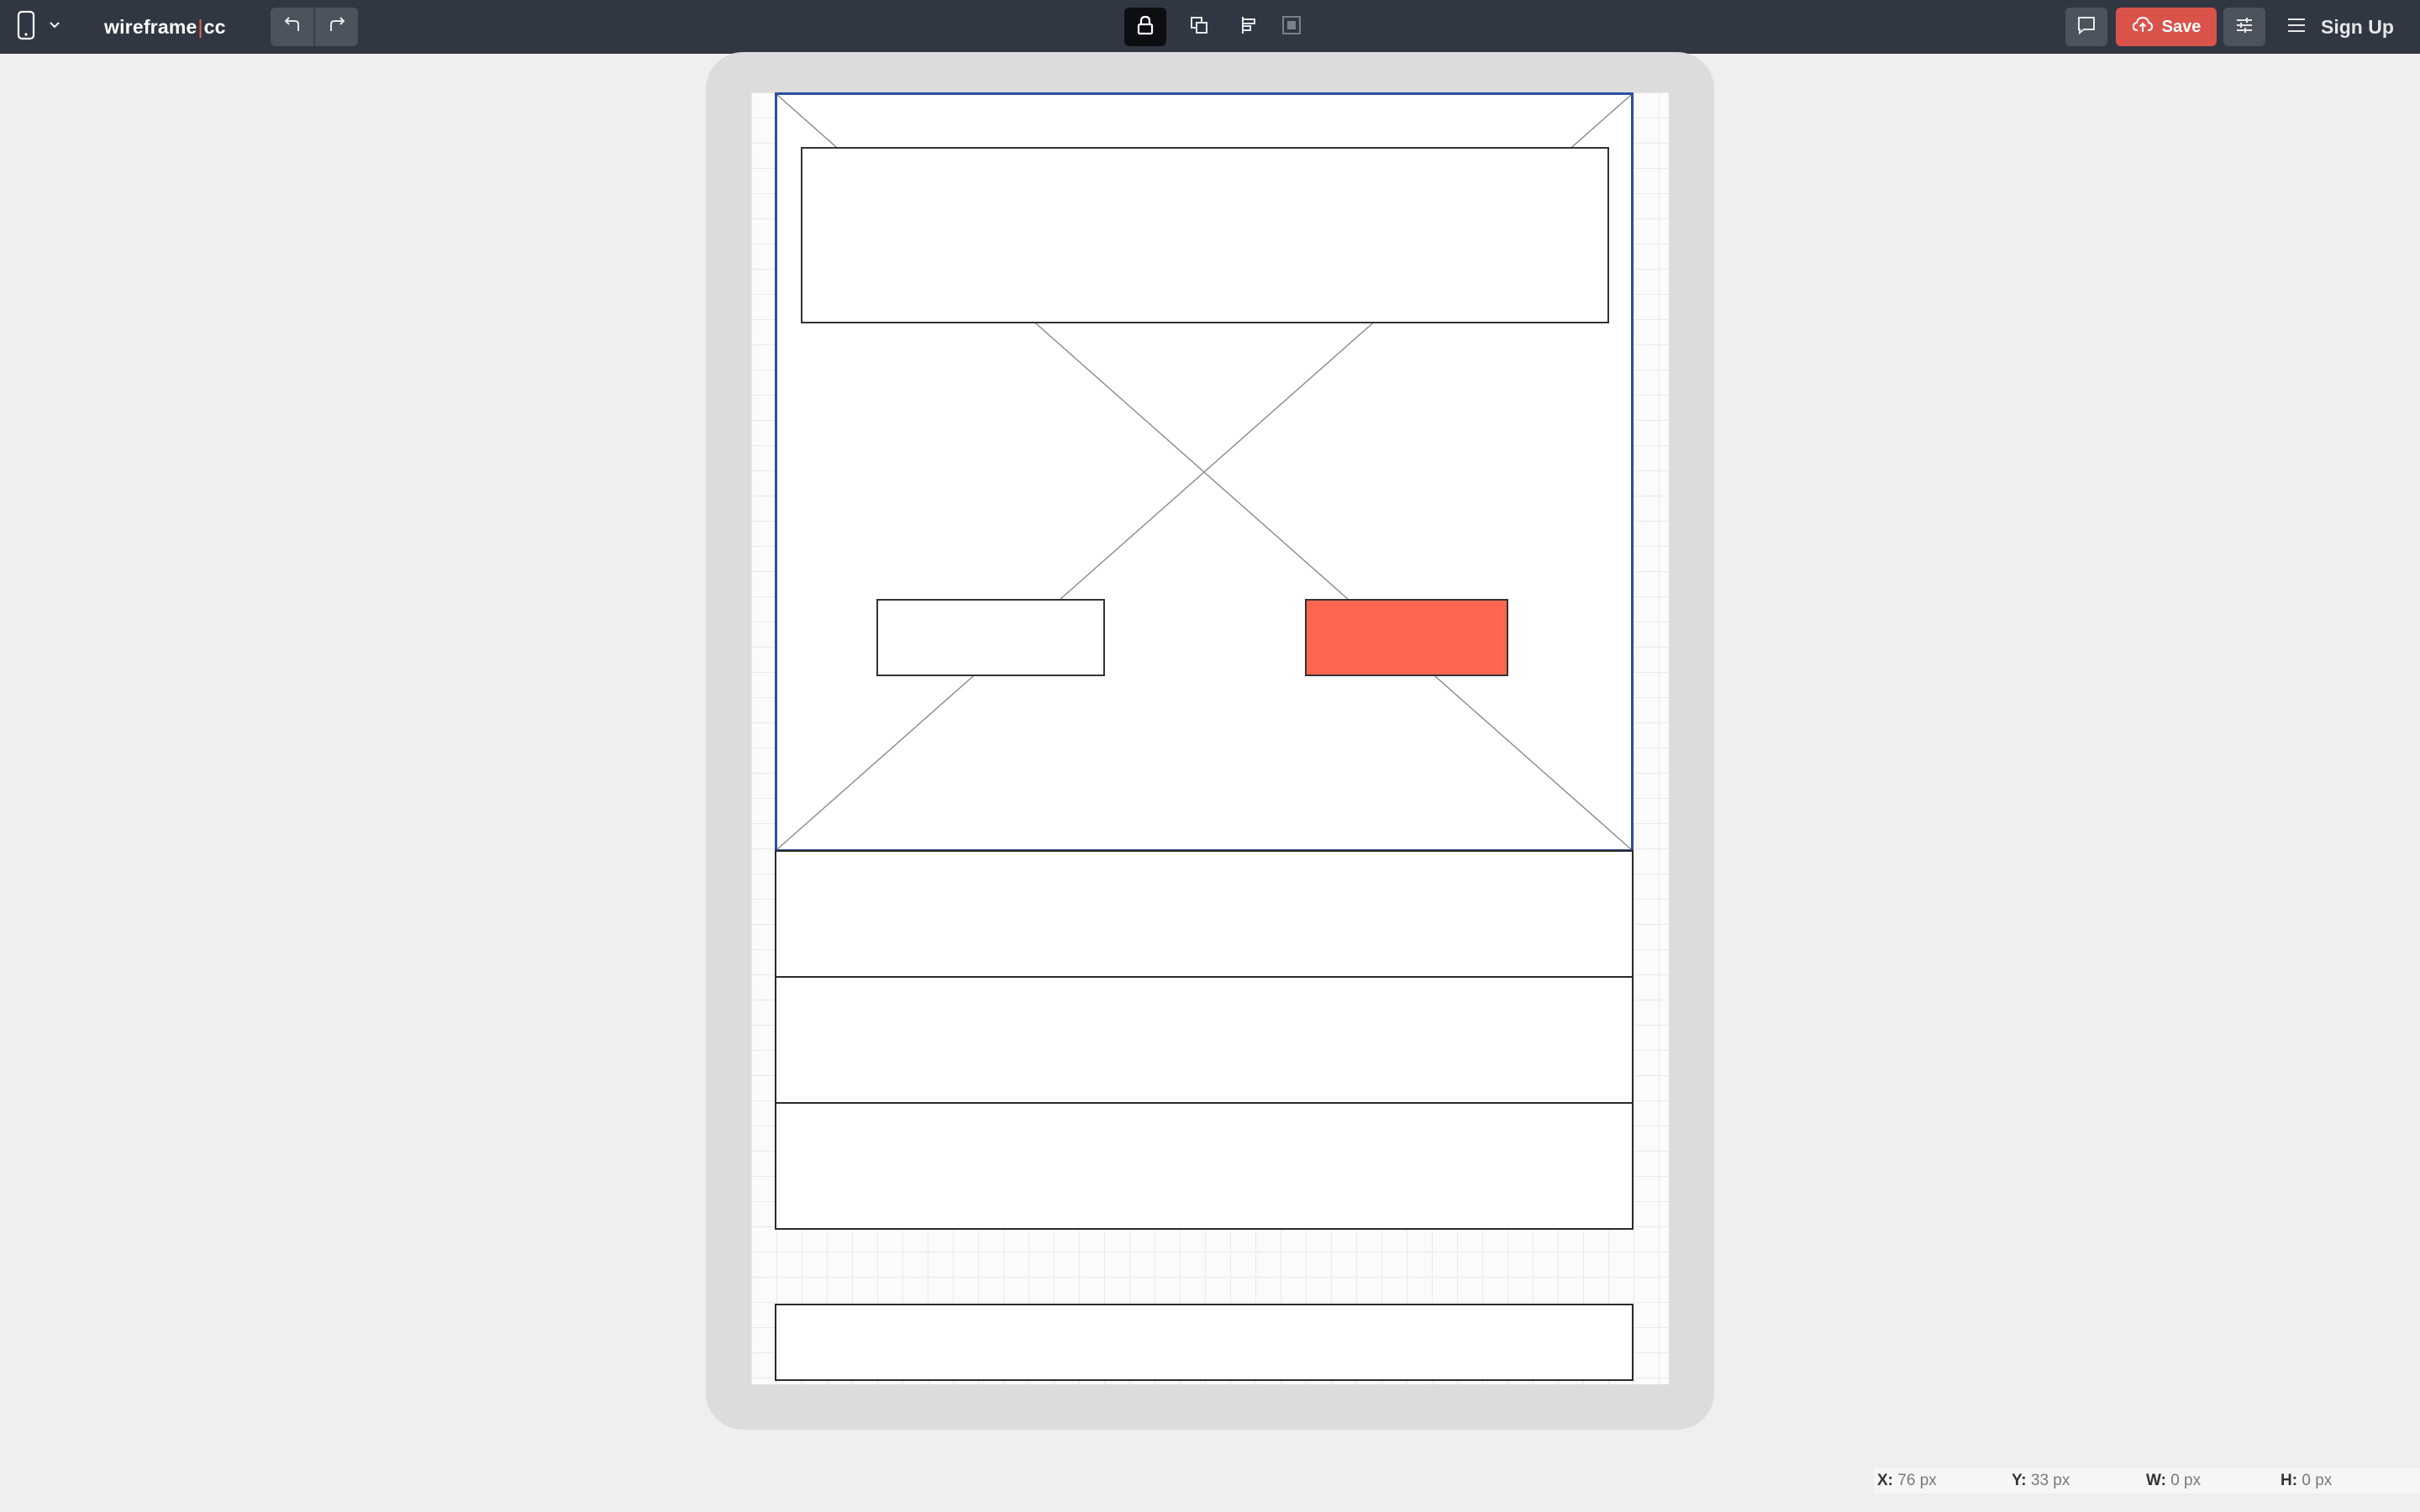 This screenshot has height=1512, width=2420. I want to click on primary-button-block, so click(1407, 637).